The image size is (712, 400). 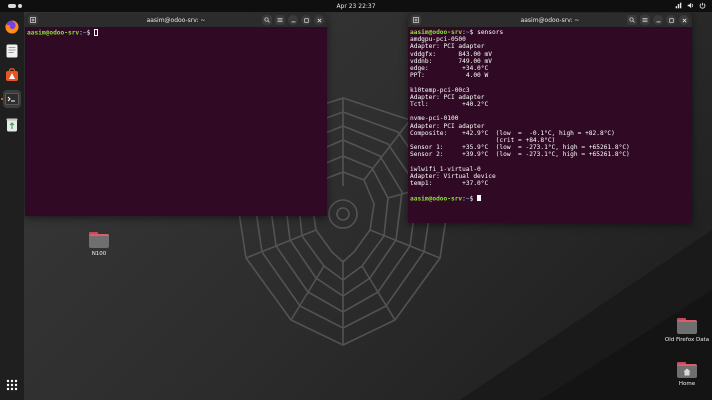 I want to click on output-line: amdgpu-pci-0500, so click(x=438, y=40).